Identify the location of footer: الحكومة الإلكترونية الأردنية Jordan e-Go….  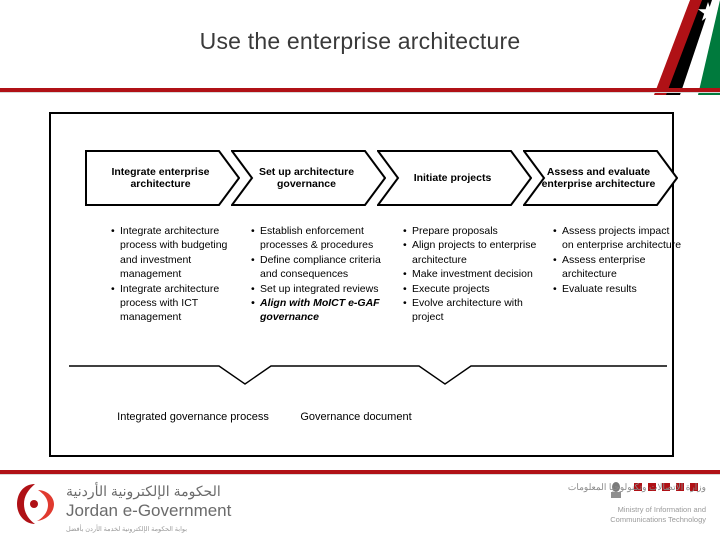
(360, 507).